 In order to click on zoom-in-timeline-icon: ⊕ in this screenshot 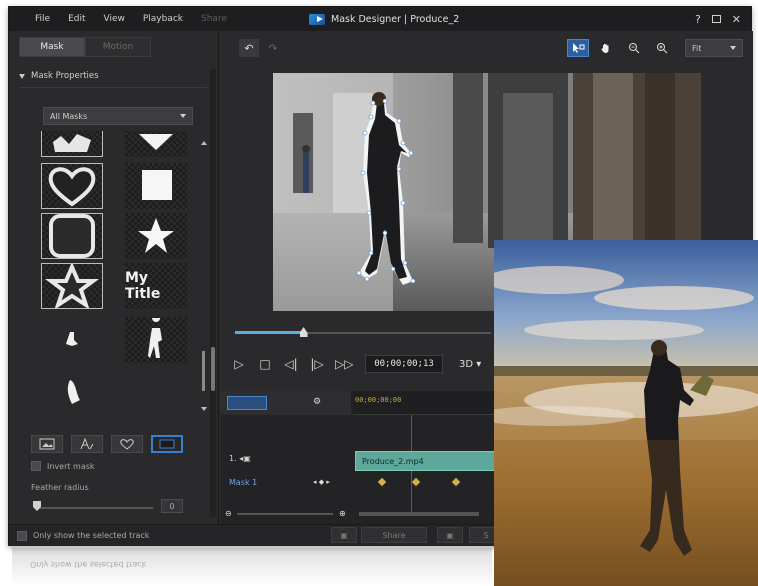, I will do `click(342, 513)`.